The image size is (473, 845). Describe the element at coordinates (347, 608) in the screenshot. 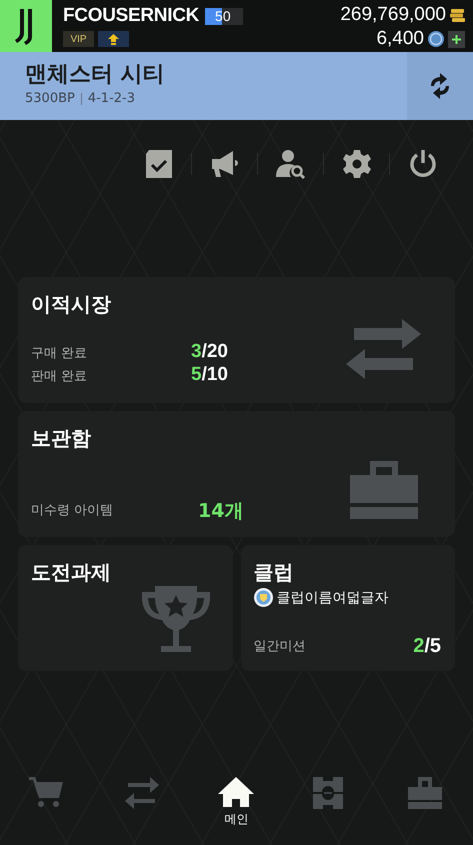

I see `club-card: 클럽 클럽이름여덟글자 일간미션 2/5` at that location.